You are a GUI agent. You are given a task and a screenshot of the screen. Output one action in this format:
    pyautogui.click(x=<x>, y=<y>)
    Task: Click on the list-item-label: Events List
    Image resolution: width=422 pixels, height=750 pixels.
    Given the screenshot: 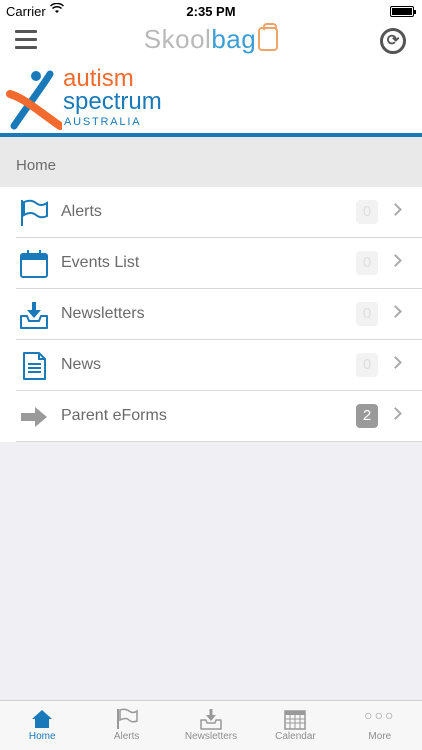 What is the action you would take?
    pyautogui.click(x=100, y=262)
    